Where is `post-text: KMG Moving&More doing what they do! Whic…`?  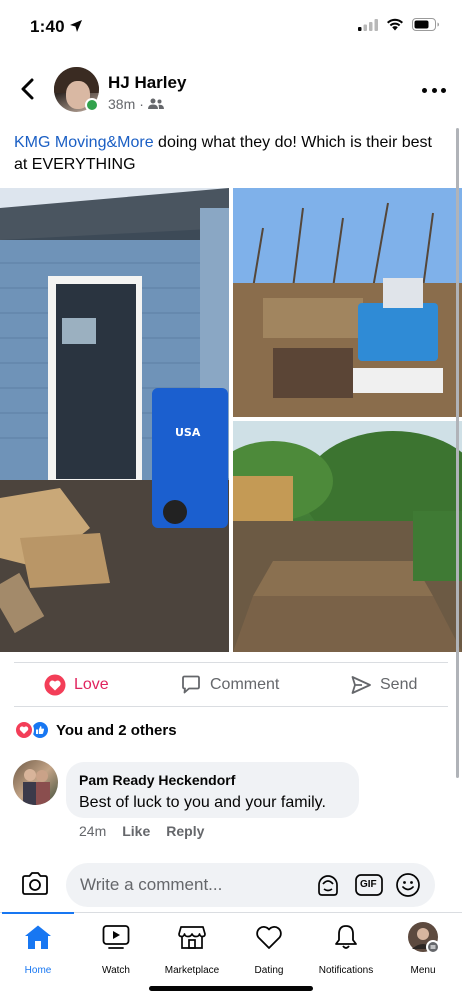
post-text: KMG Moving&More doing what they do! Whic… is located at coordinates (229, 154).